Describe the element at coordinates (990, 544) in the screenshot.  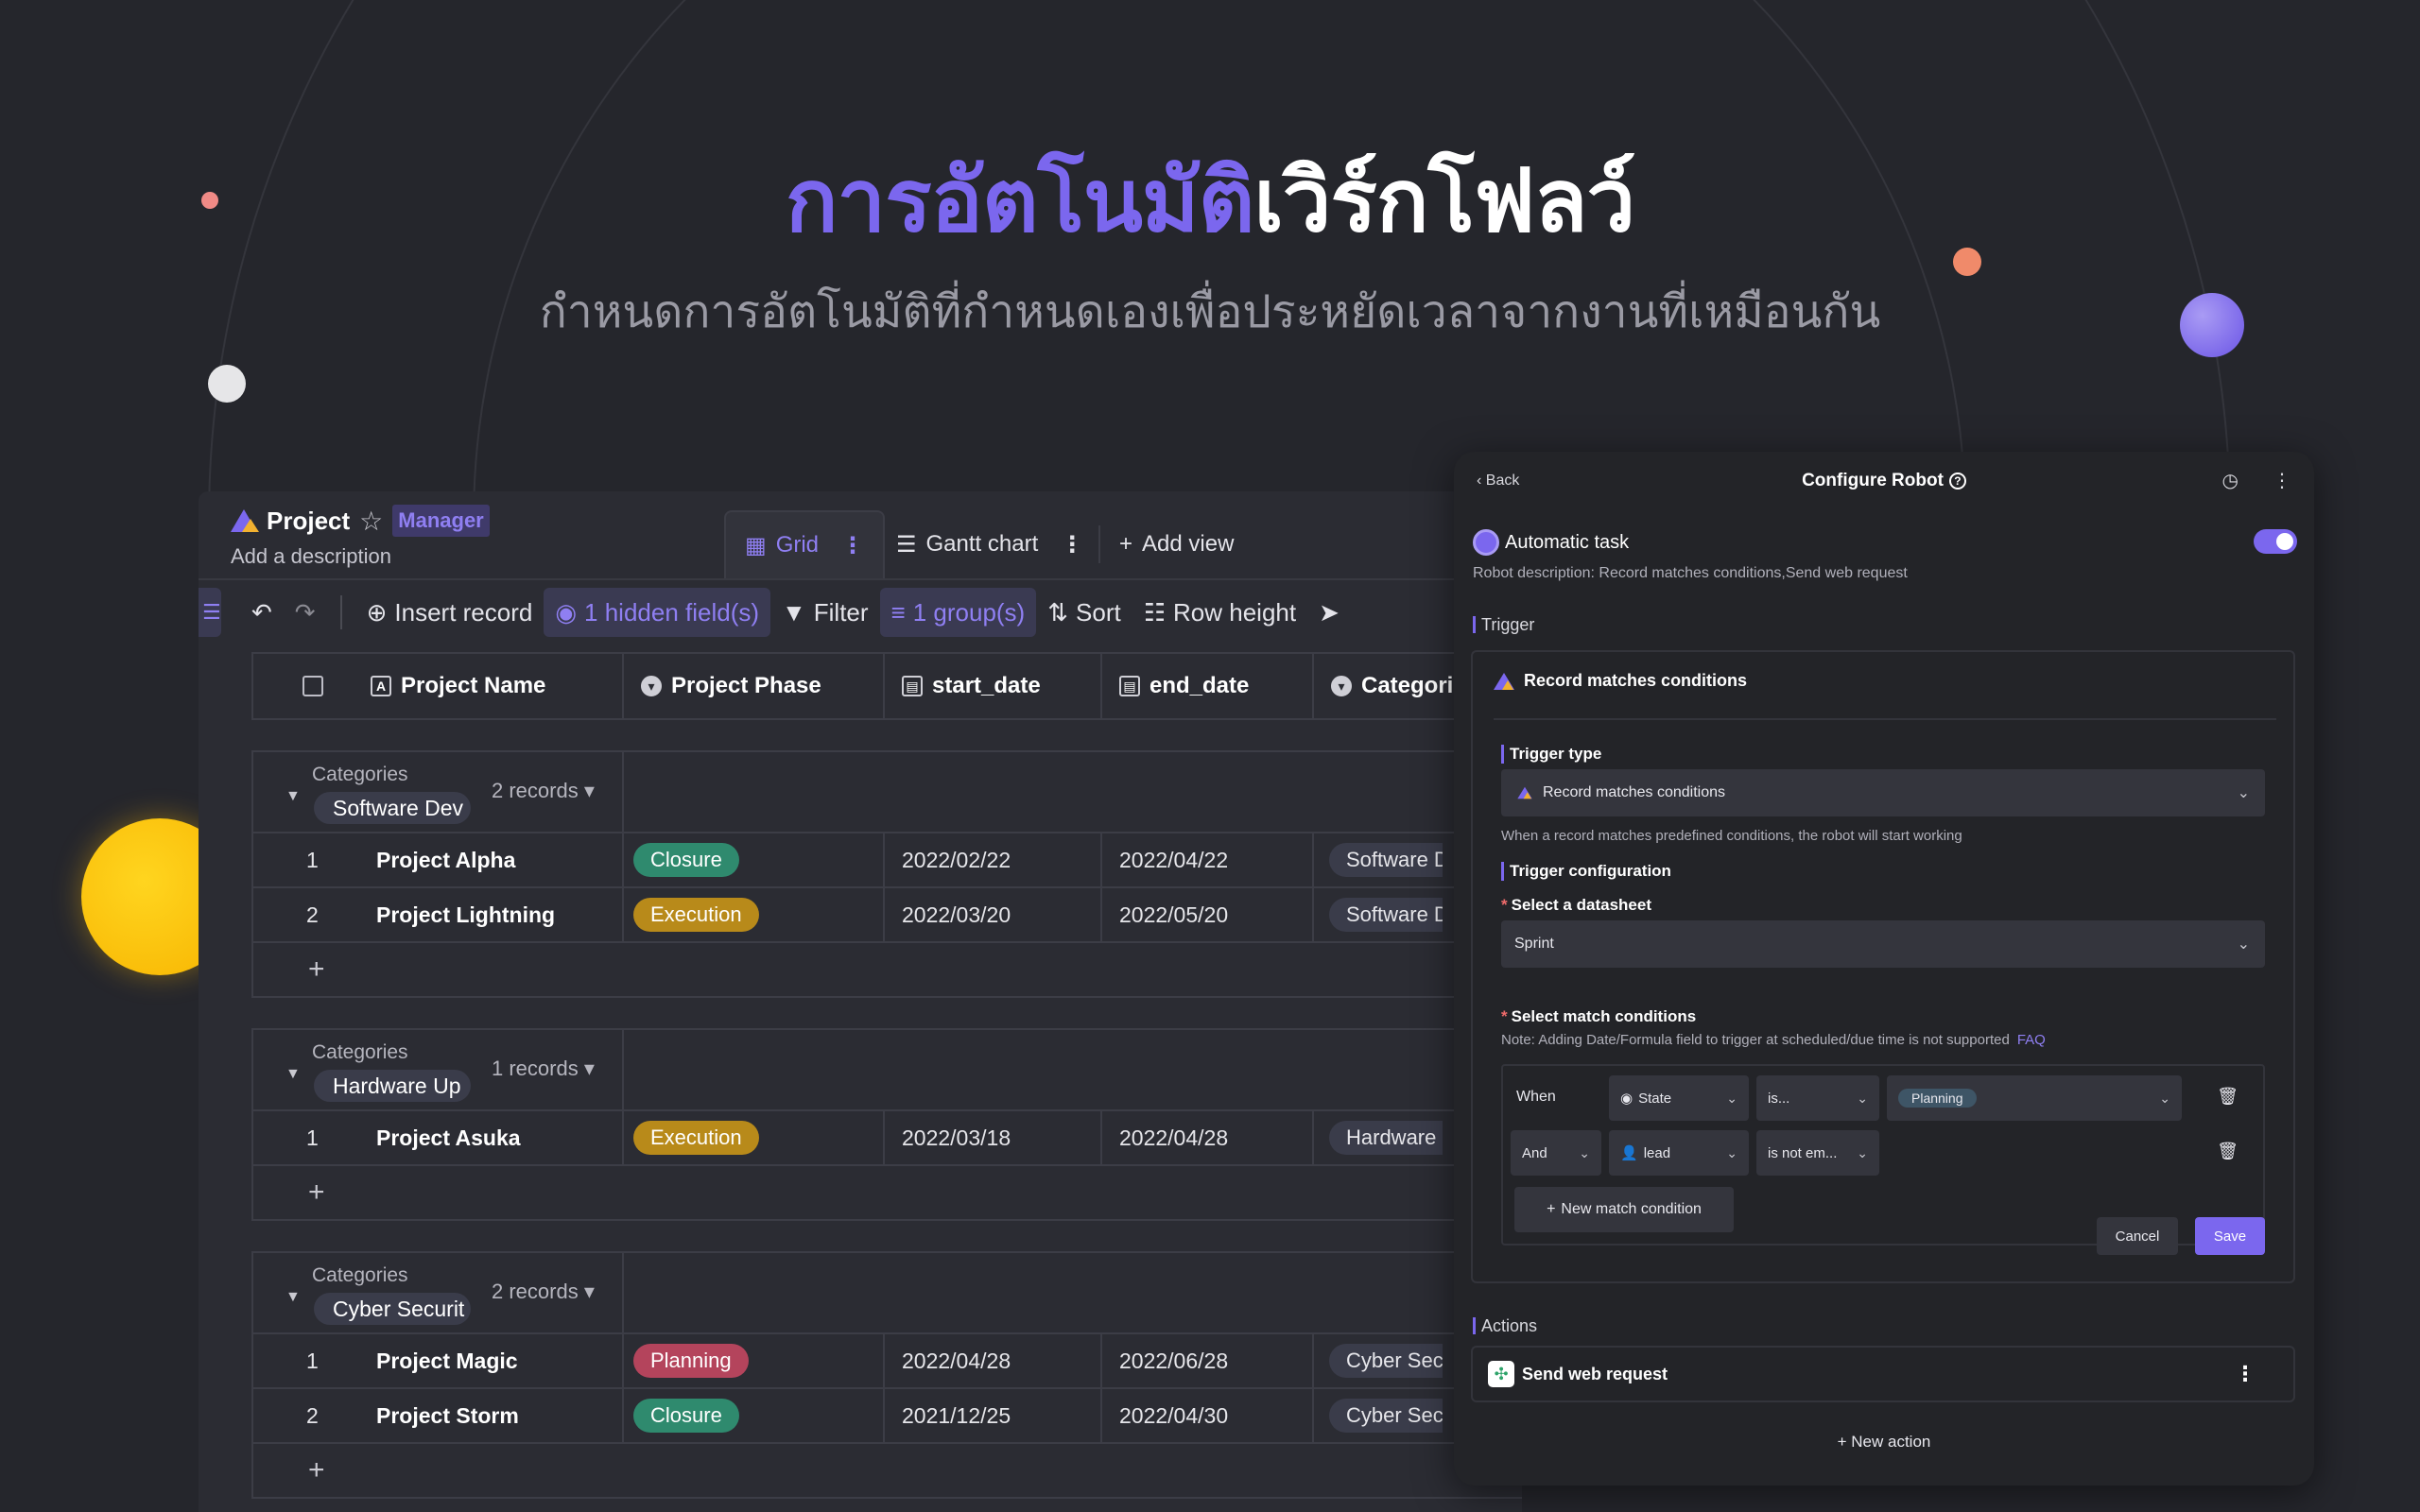
I see `tab-gantt: ☰ Gantt chart ⋮` at that location.